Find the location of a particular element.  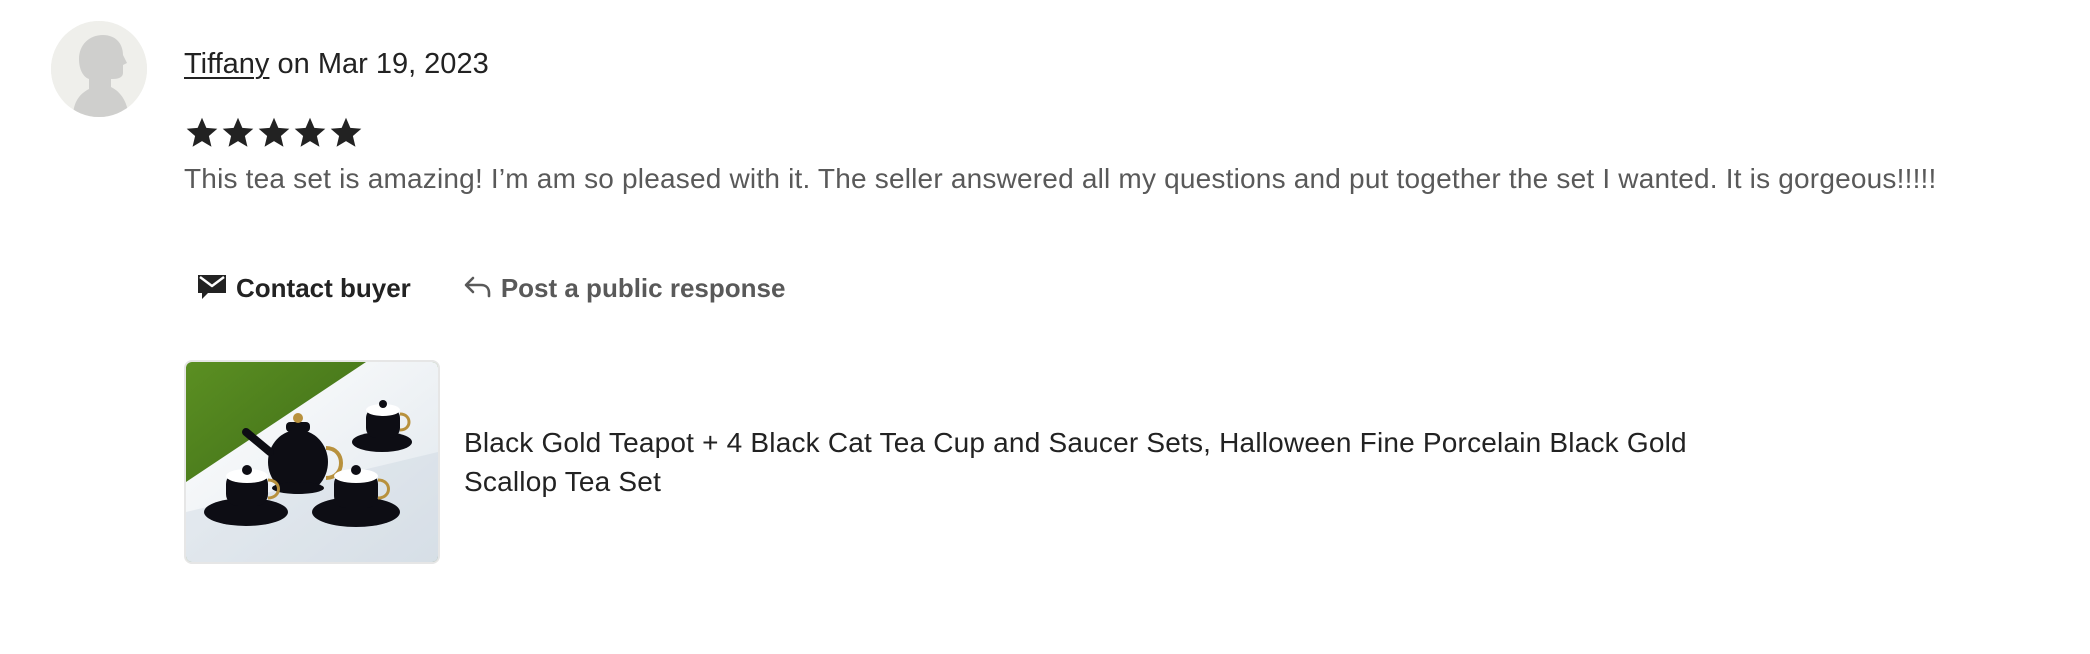

post-public-response-label: Post a public response is located at coordinates (643, 287).